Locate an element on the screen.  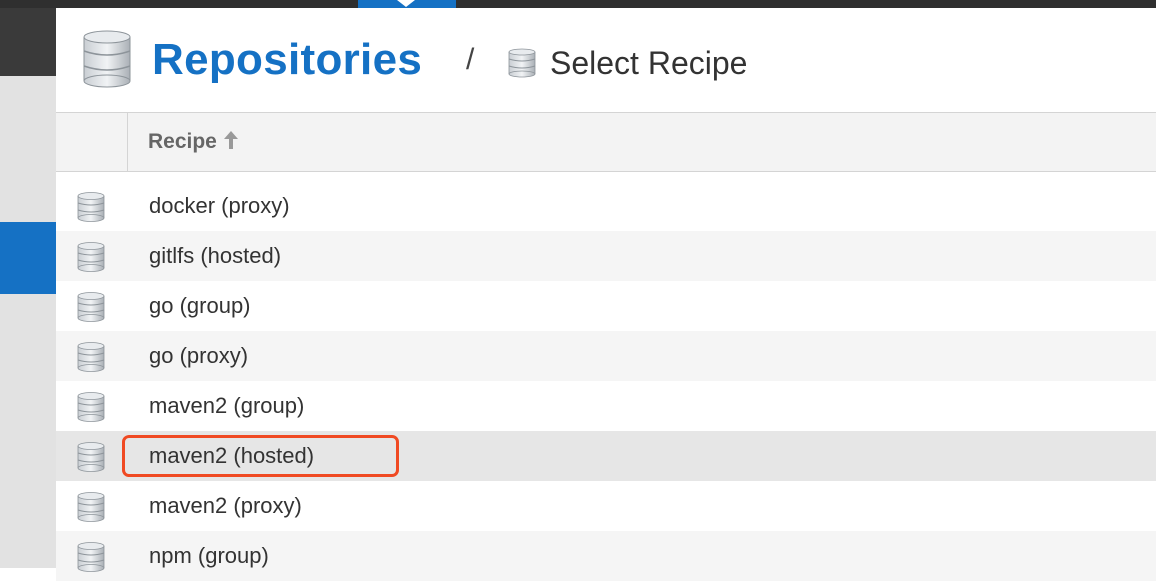
table-header: Recipe is located at coordinates (606, 142).